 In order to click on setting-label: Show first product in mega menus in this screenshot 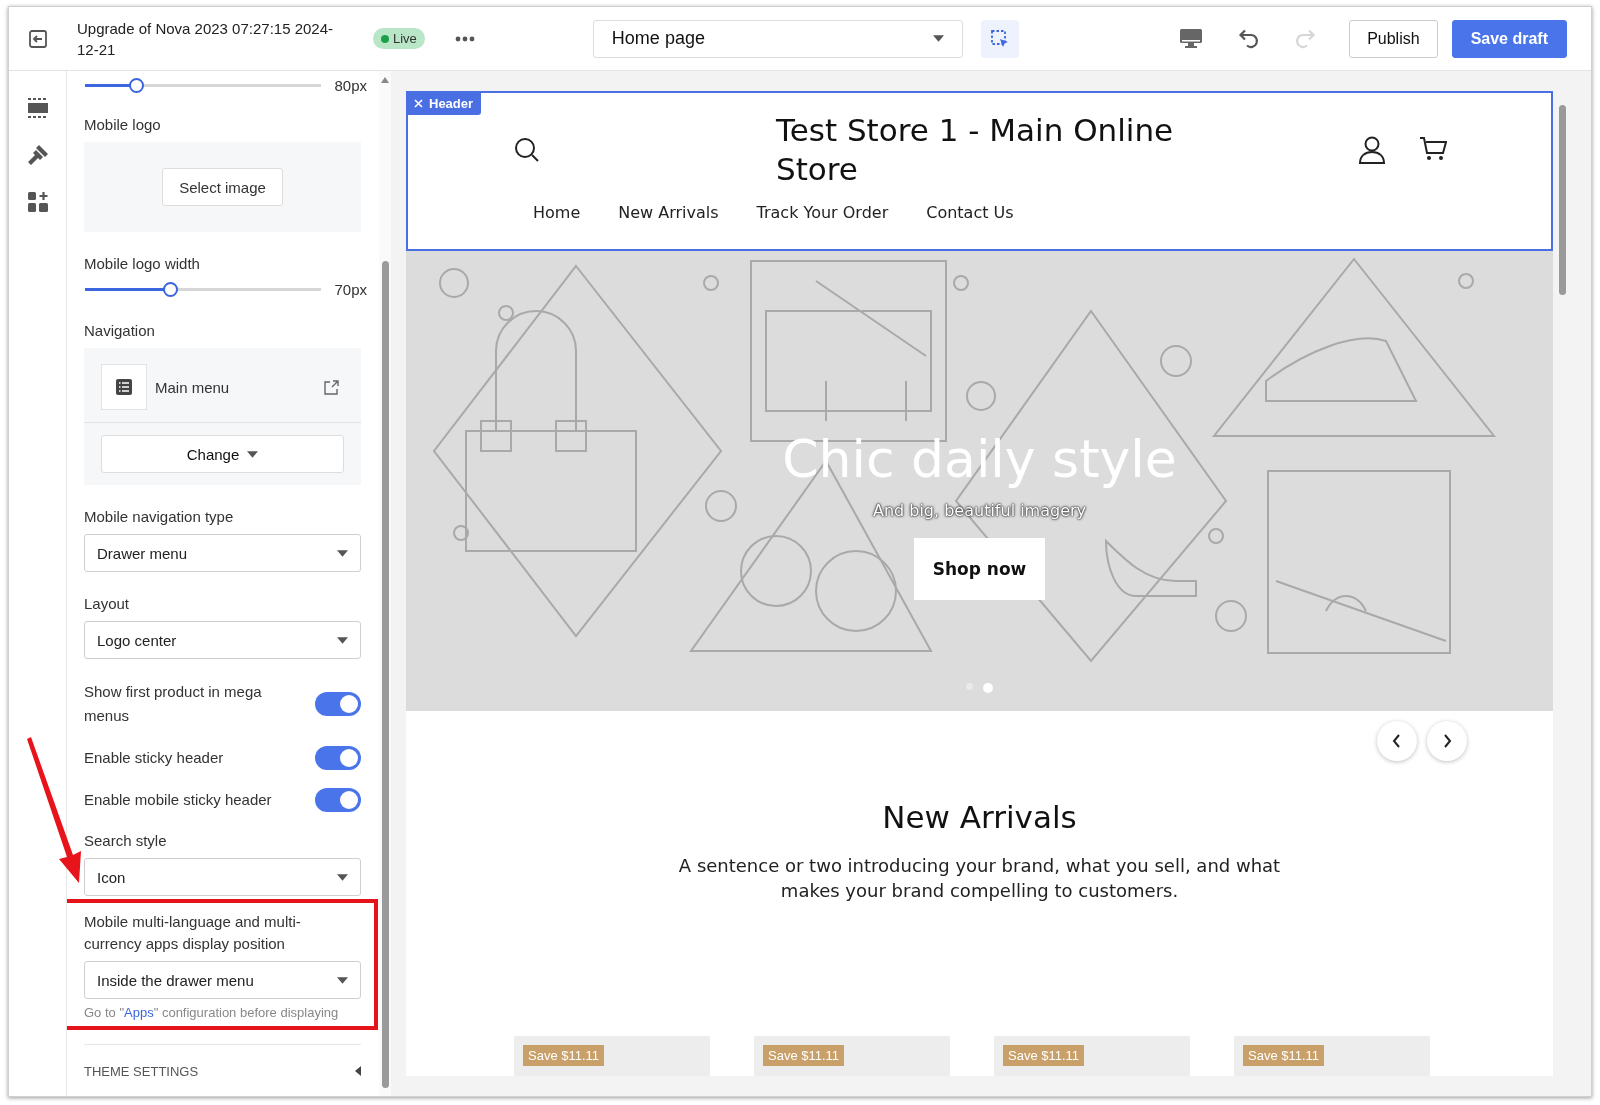, I will do `click(173, 704)`.